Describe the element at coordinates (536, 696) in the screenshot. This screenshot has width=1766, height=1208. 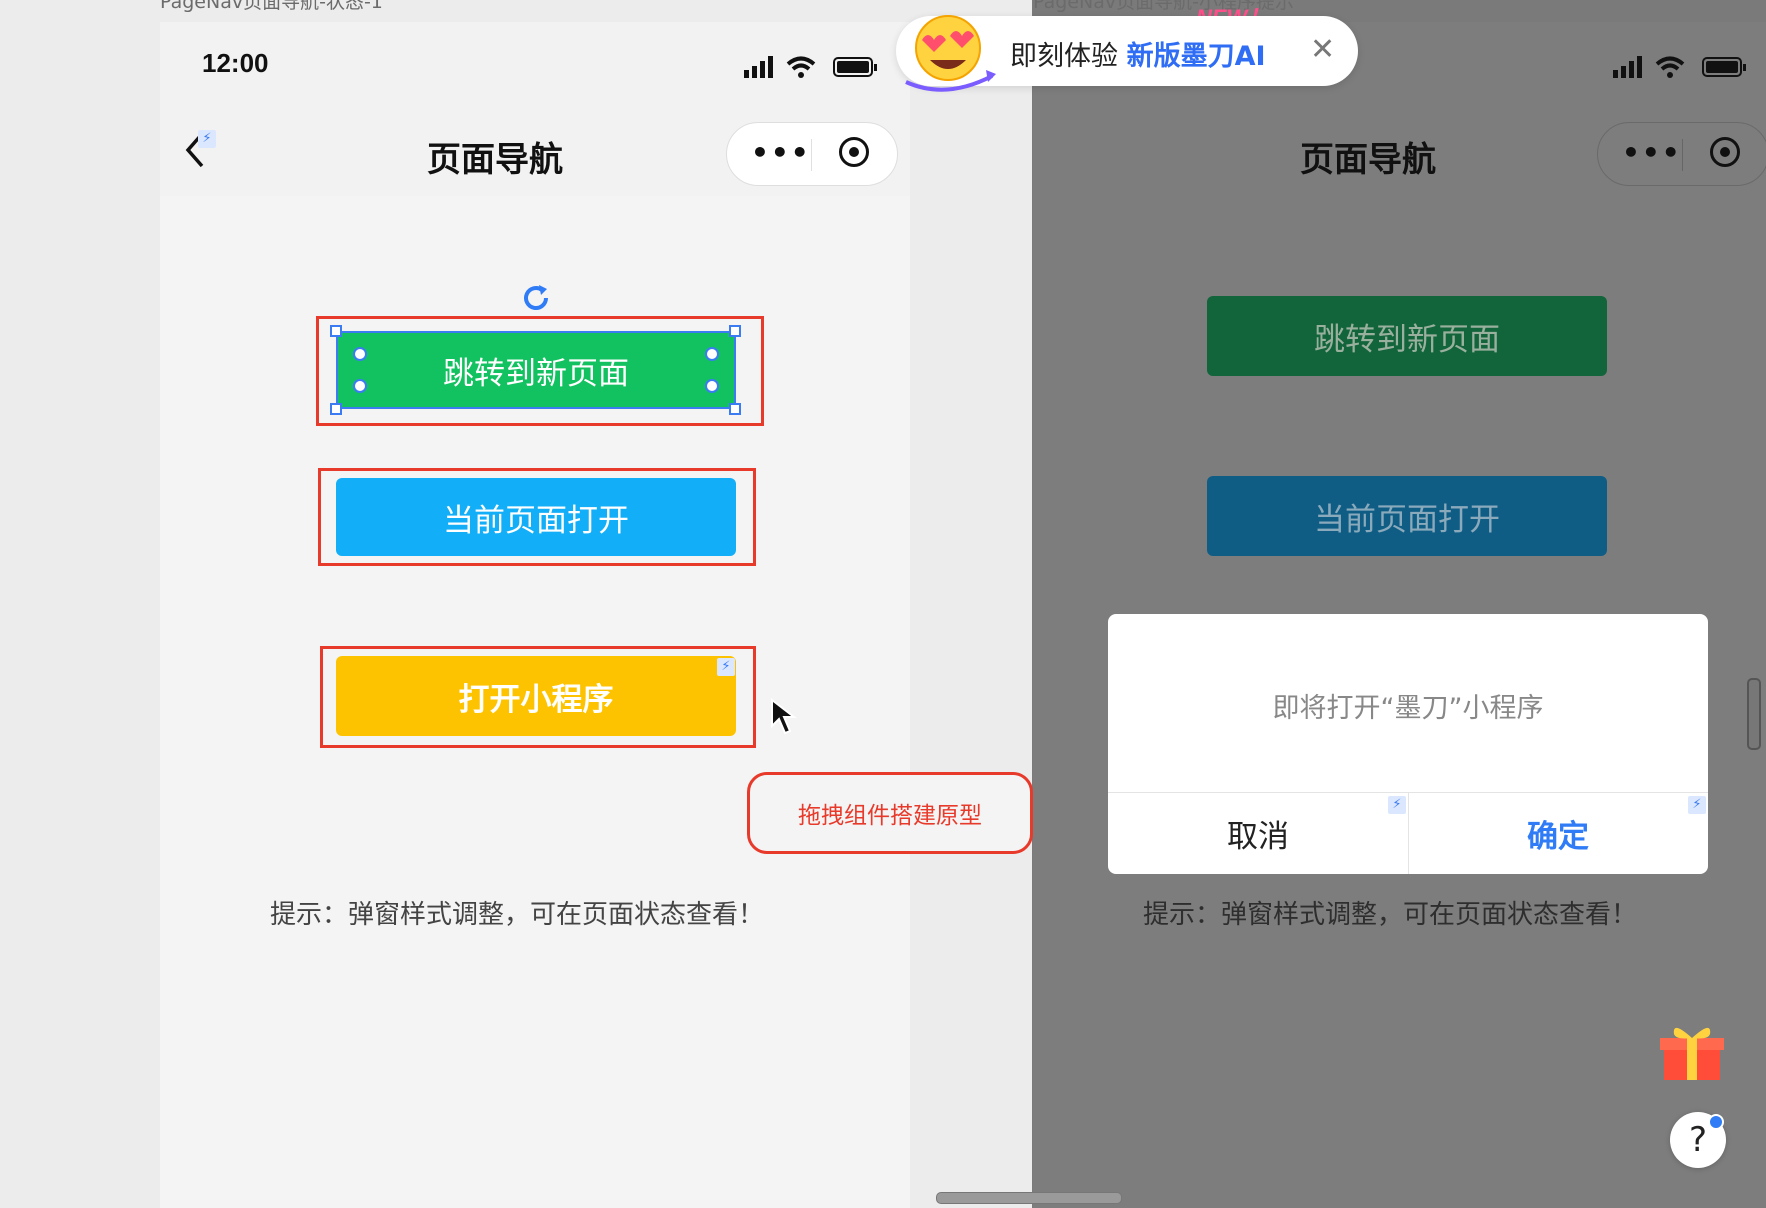
I see `open-miniprogram-button: 打开小程序` at that location.